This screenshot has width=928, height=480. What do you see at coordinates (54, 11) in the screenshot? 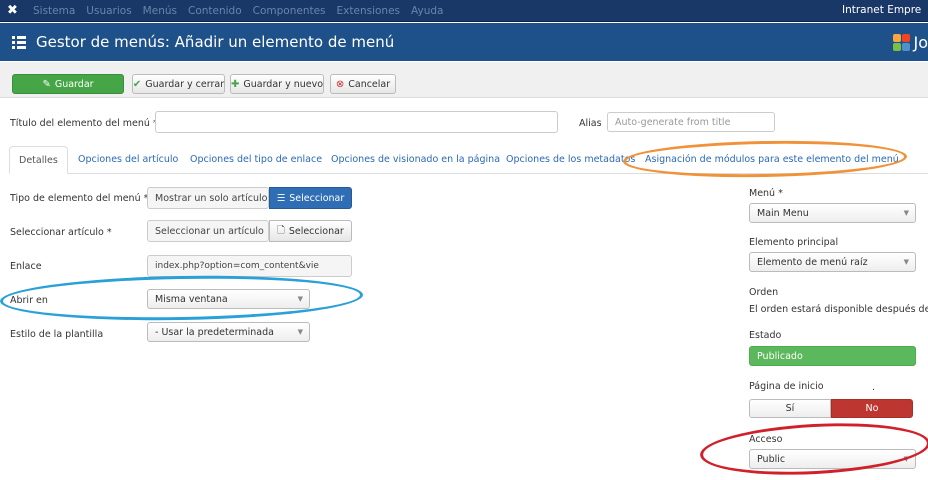
I see `menu-item-sistema: Sistema` at bounding box center [54, 11].